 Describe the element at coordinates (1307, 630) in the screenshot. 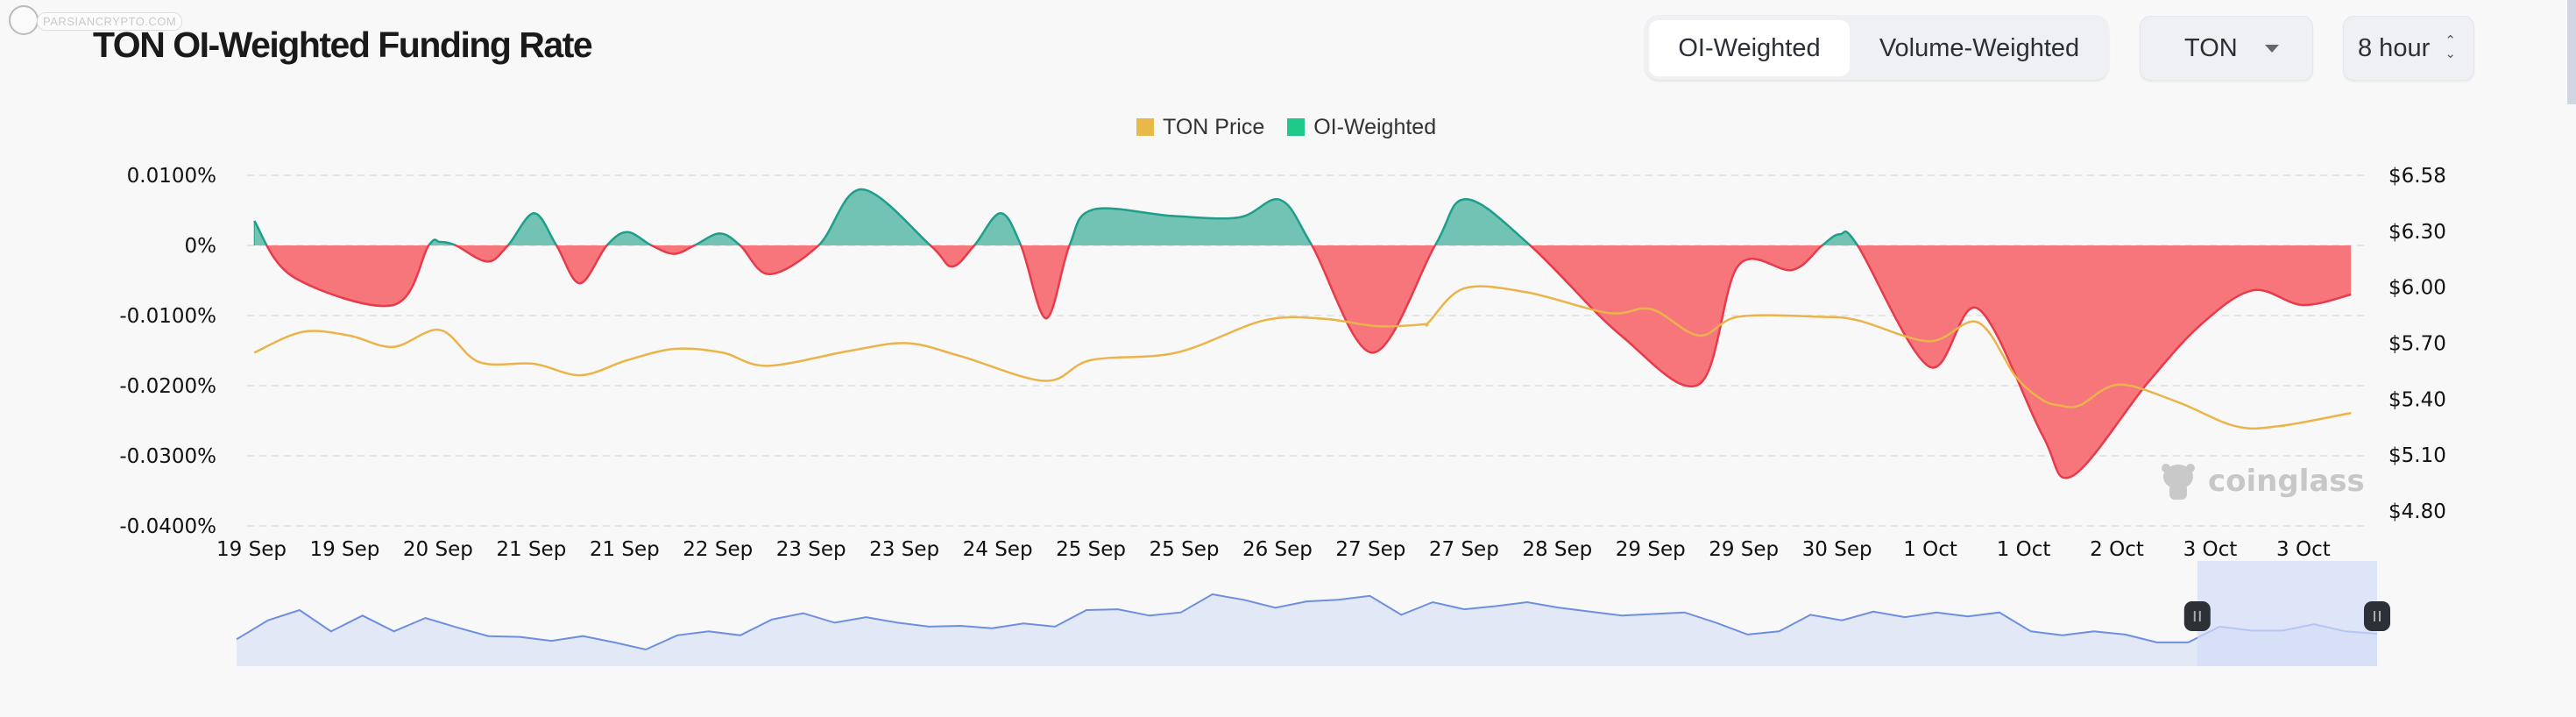

I see `navigator-area` at that location.